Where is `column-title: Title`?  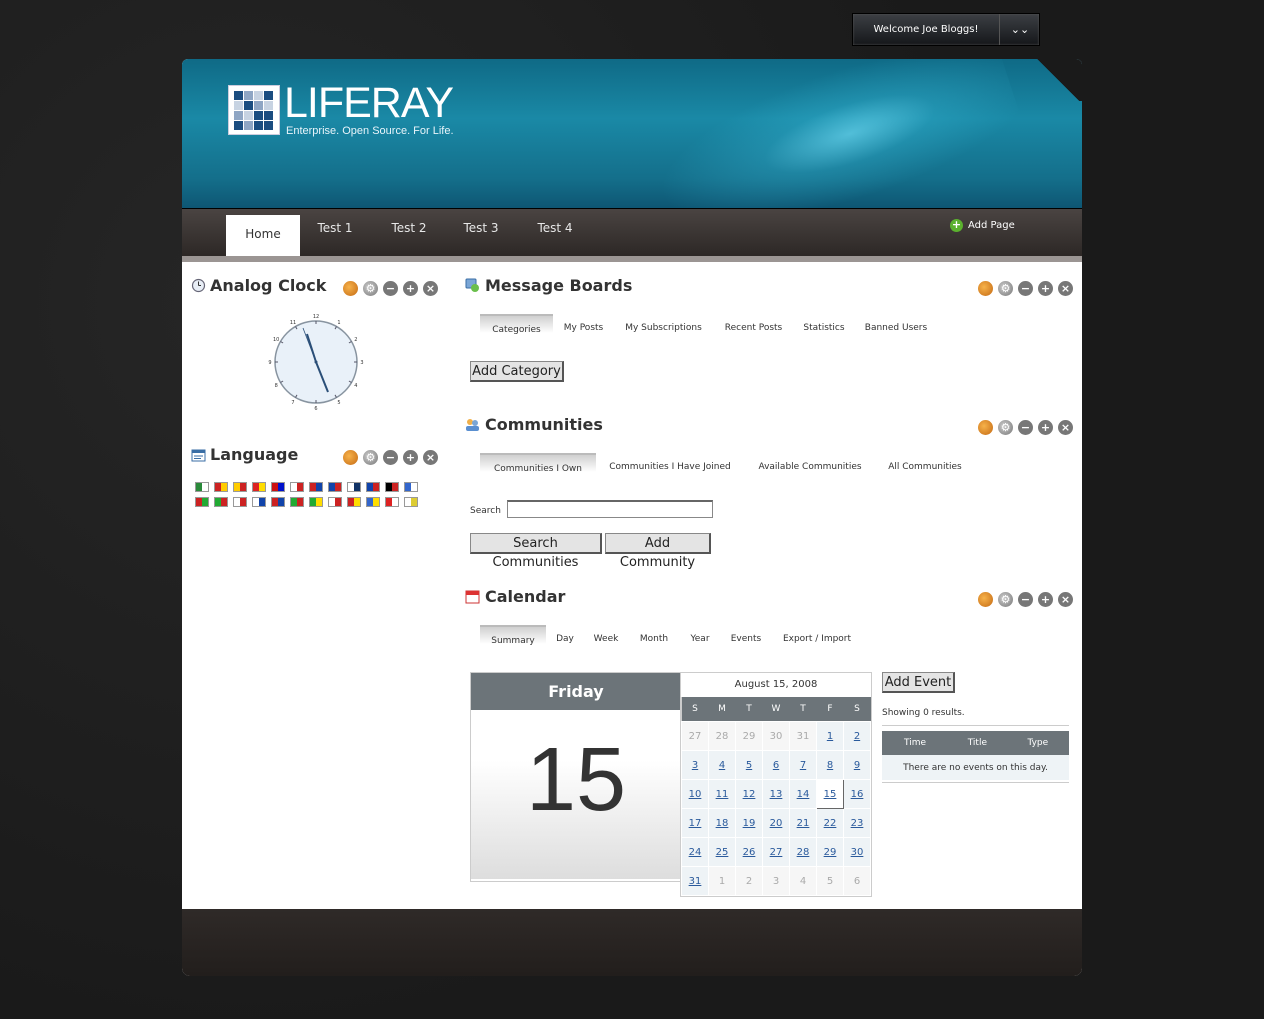 column-title: Title is located at coordinates (977, 743).